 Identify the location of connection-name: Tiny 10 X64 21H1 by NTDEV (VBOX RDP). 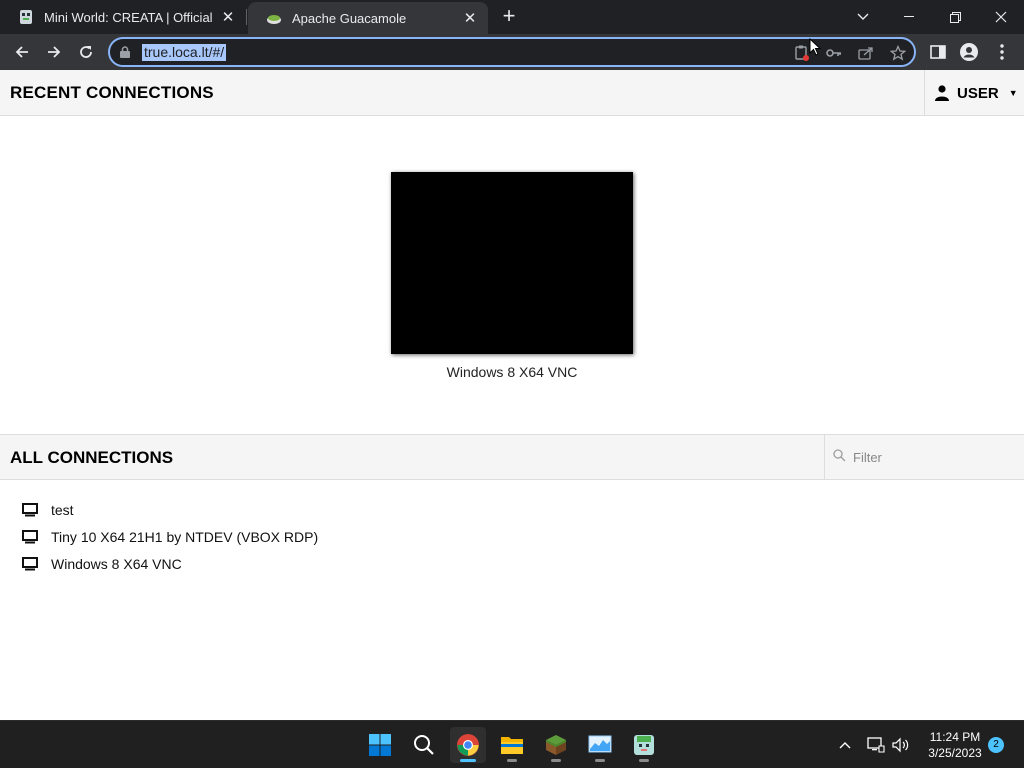
(184, 537).